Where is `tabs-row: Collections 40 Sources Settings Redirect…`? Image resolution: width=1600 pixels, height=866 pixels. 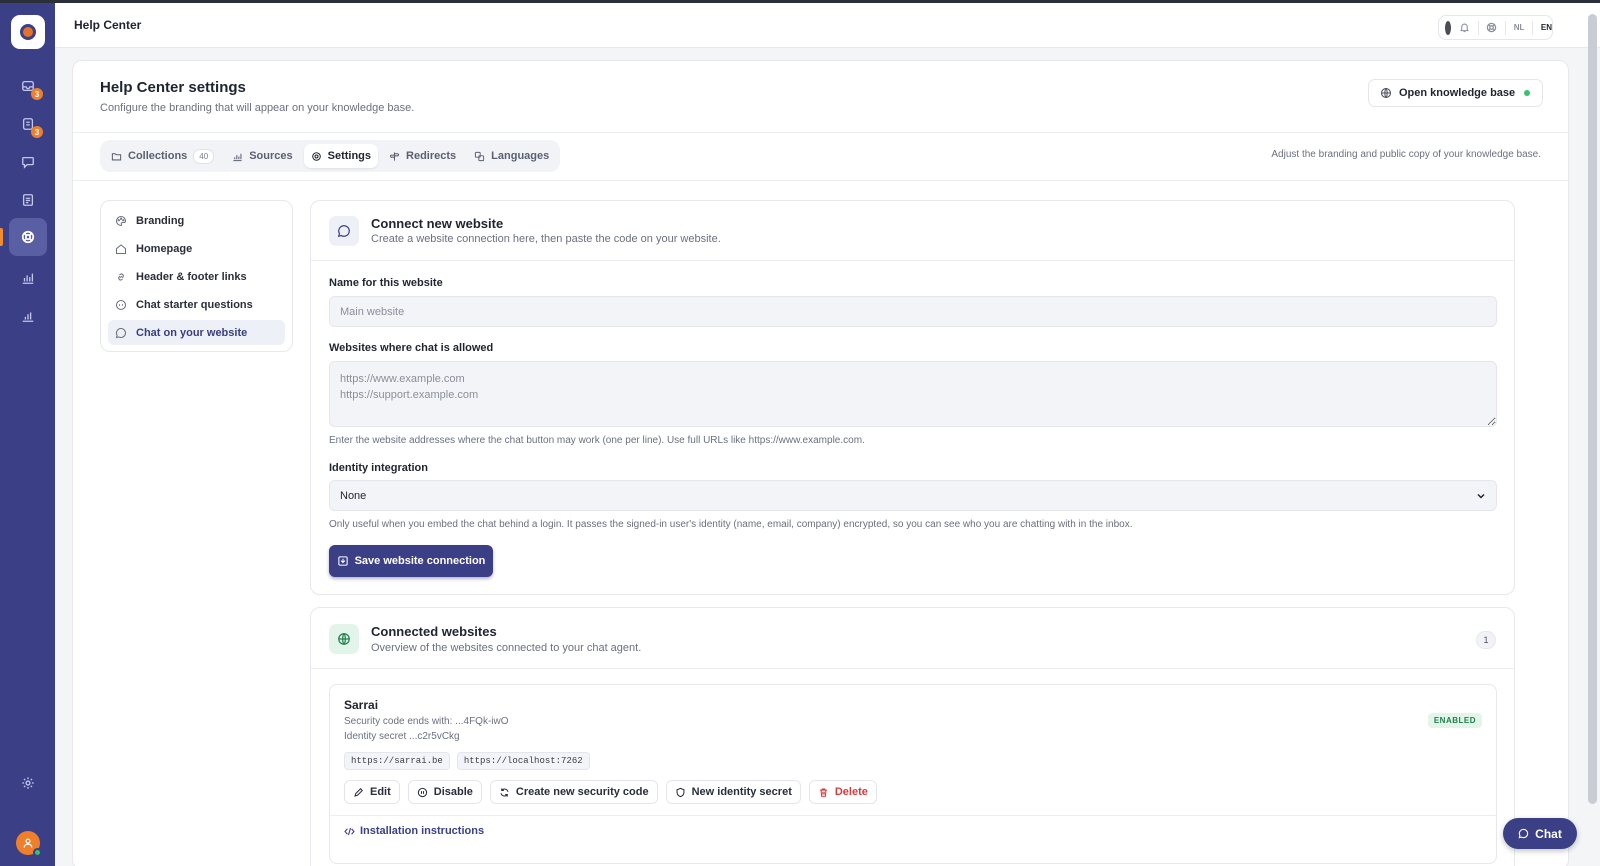 tabs-row: Collections 40 Sources Settings Redirect… is located at coordinates (820, 157).